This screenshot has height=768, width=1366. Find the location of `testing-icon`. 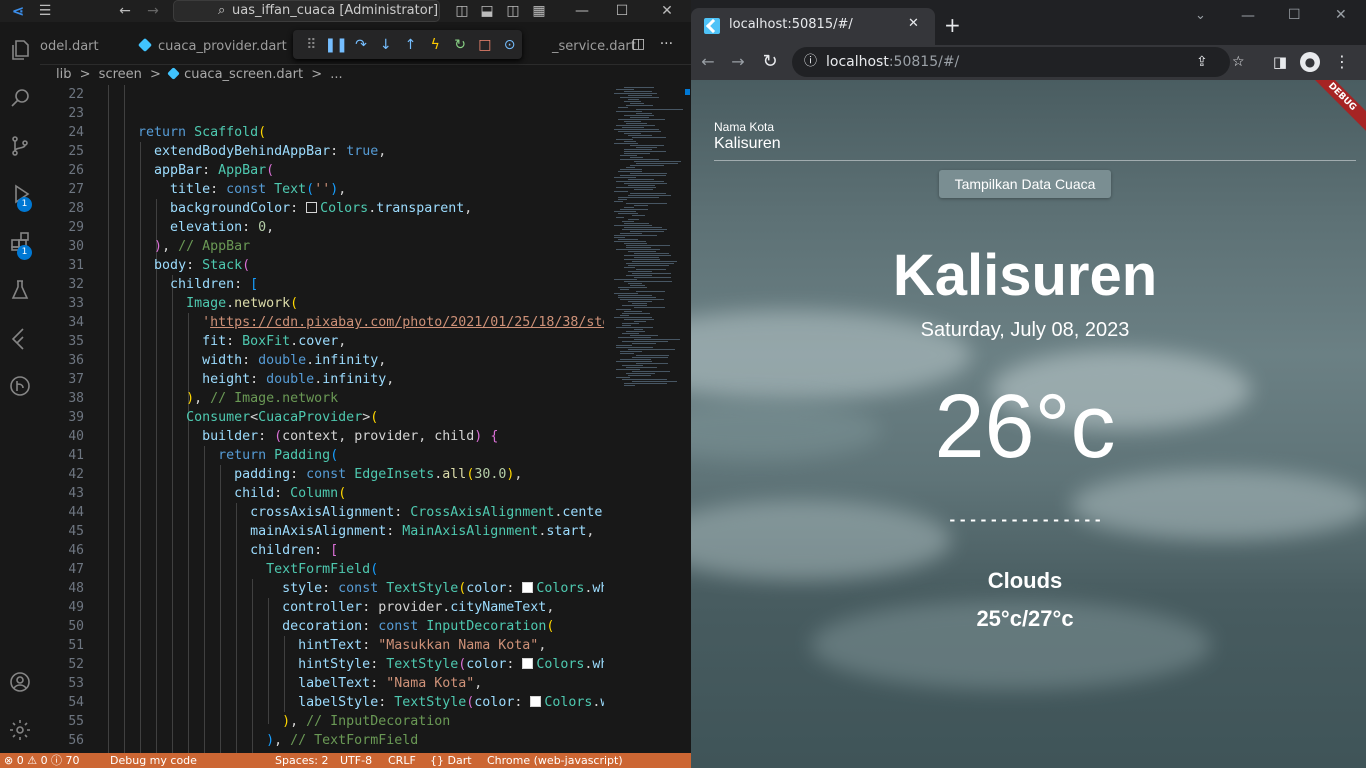

testing-icon is located at coordinates (20, 290).